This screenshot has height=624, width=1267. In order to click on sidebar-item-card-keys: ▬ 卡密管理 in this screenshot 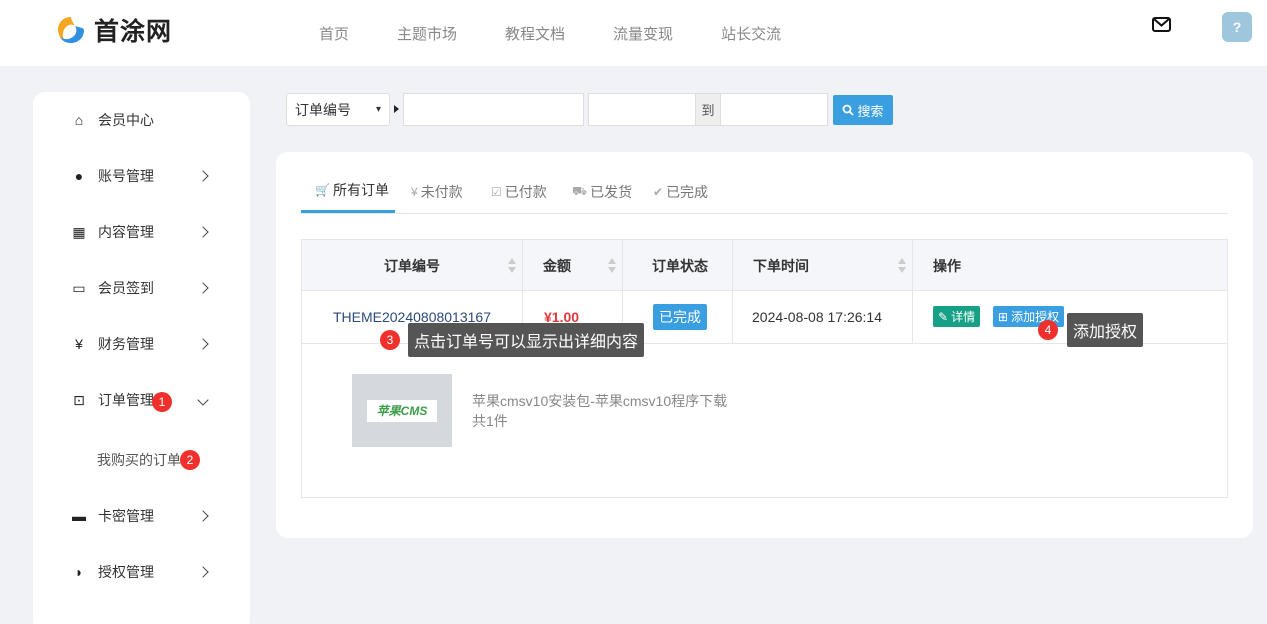, I will do `click(141, 516)`.